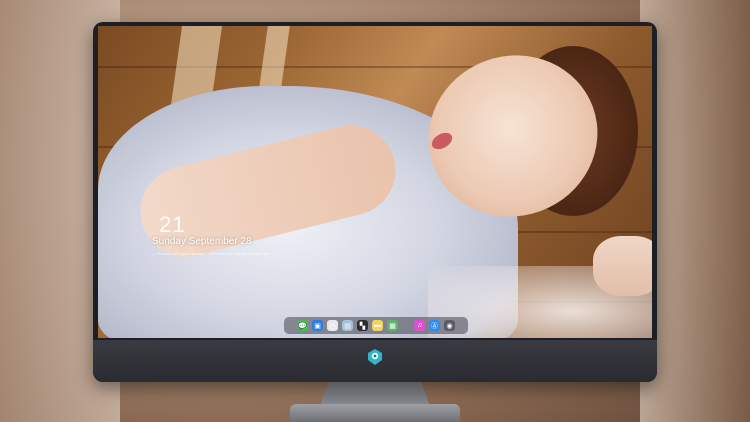 The width and height of the screenshot is (750, 422). What do you see at coordinates (302, 325) in the screenshot?
I see `messages-icon: 💬` at bounding box center [302, 325].